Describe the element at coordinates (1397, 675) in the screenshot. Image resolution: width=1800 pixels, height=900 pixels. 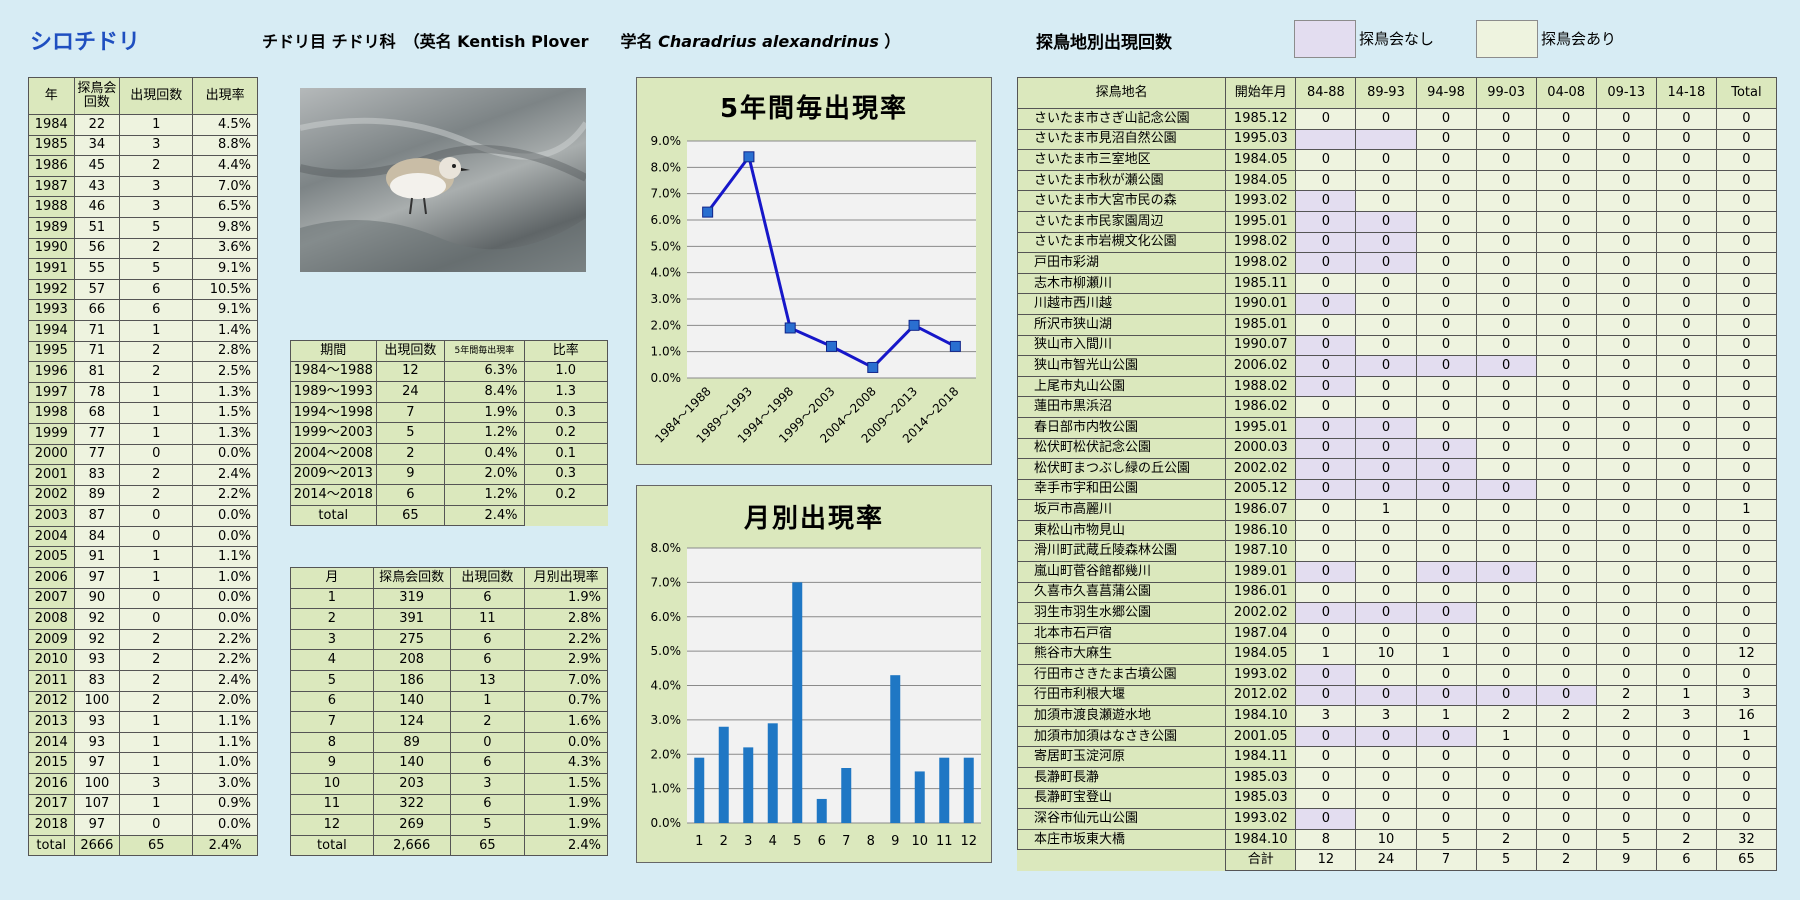
I see `table-row: 行田市さきたま古墳公園 1993.02 0 0 0 0 0 0 0 0` at that location.